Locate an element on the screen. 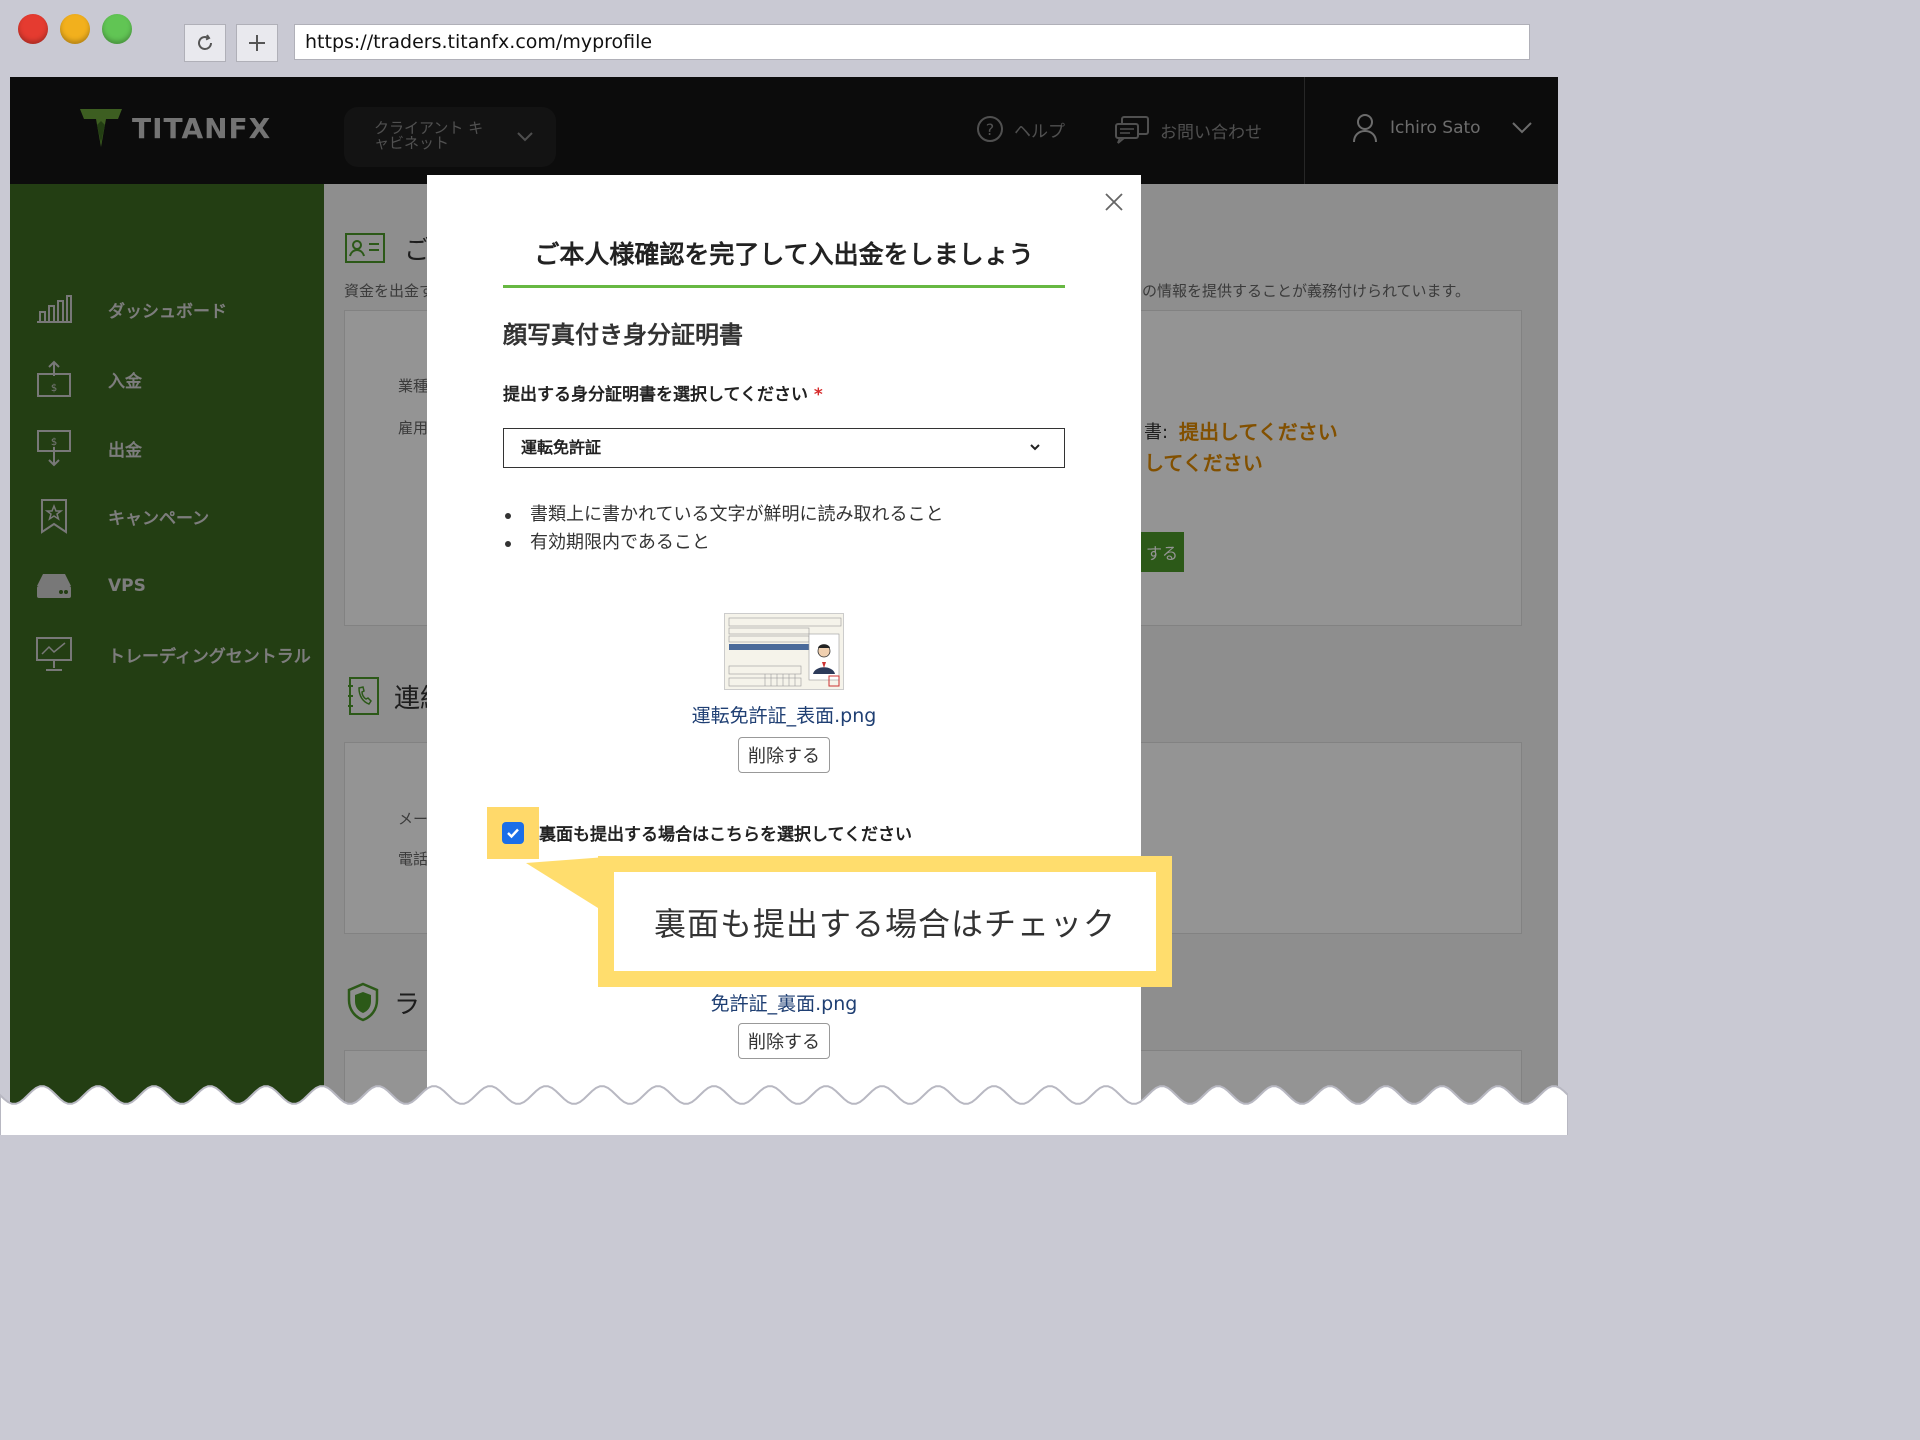  modal-title: ご本人様確認を完了して入出金をしましょう is located at coordinates (784, 261).